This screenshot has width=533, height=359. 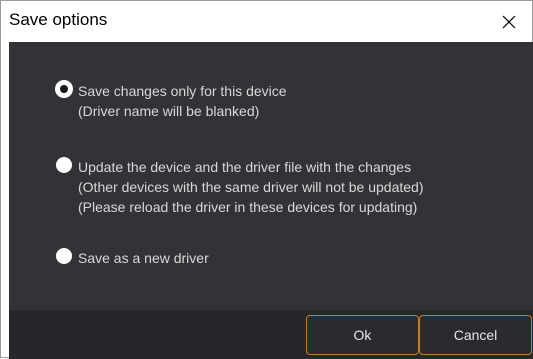 I want to click on option-note: (Driver name will be blanked), so click(x=169, y=111).